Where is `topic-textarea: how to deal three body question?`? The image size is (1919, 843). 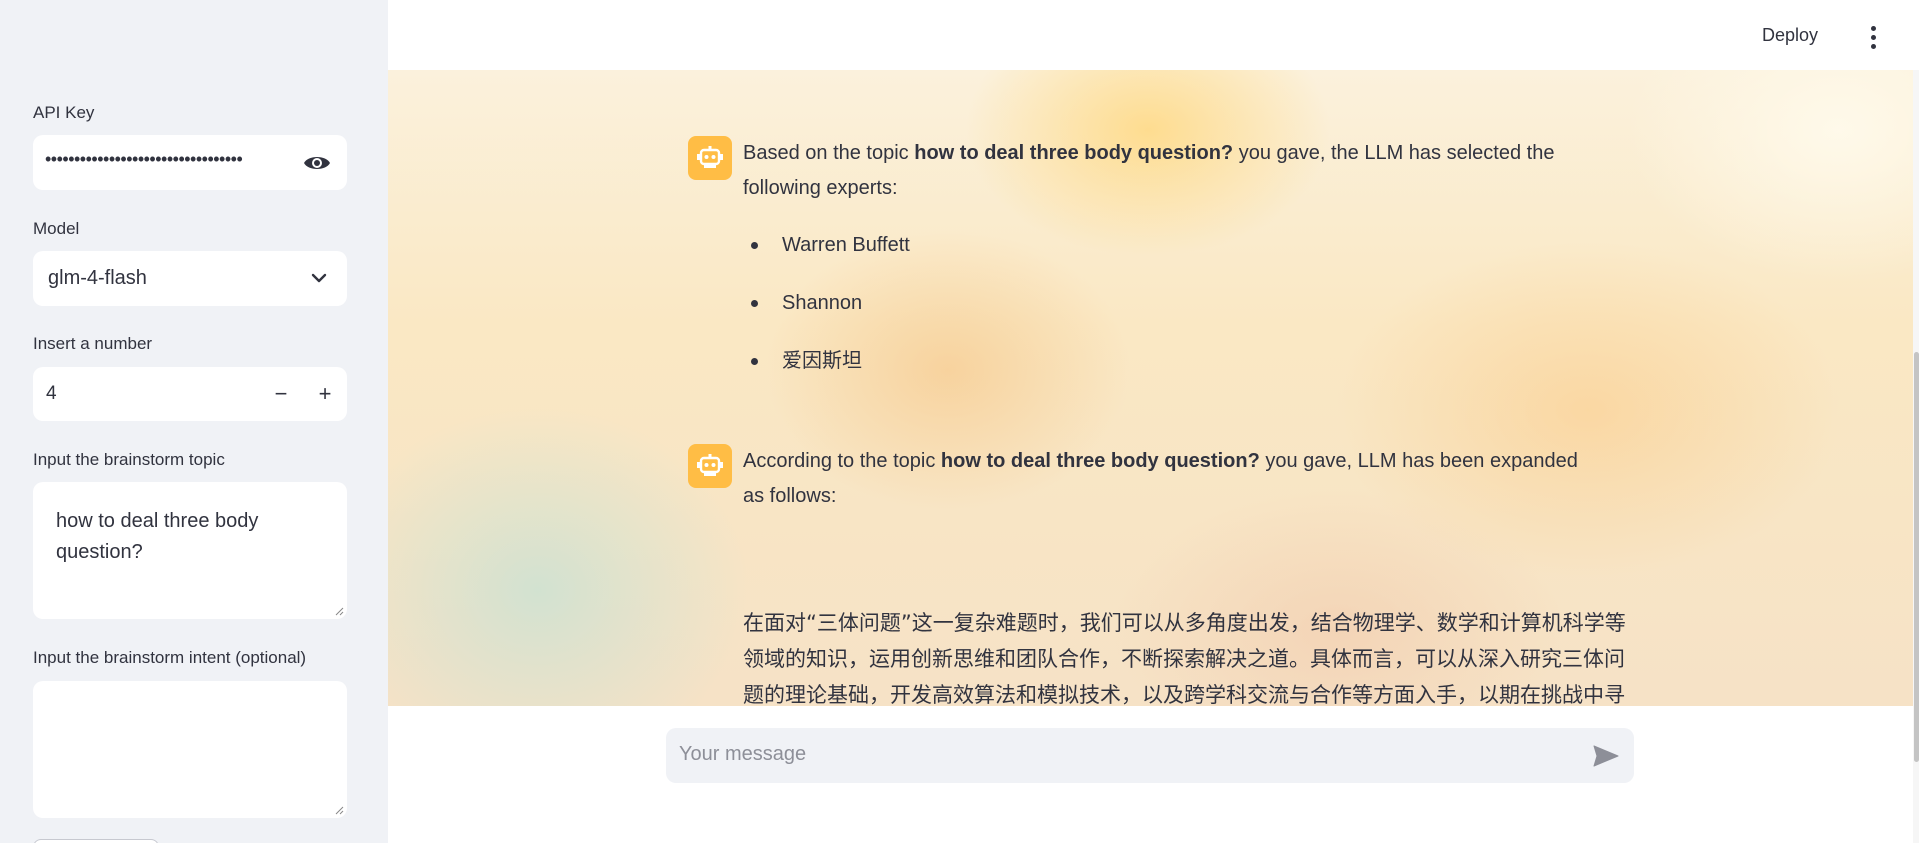 topic-textarea: how to deal three body question? is located at coordinates (190, 550).